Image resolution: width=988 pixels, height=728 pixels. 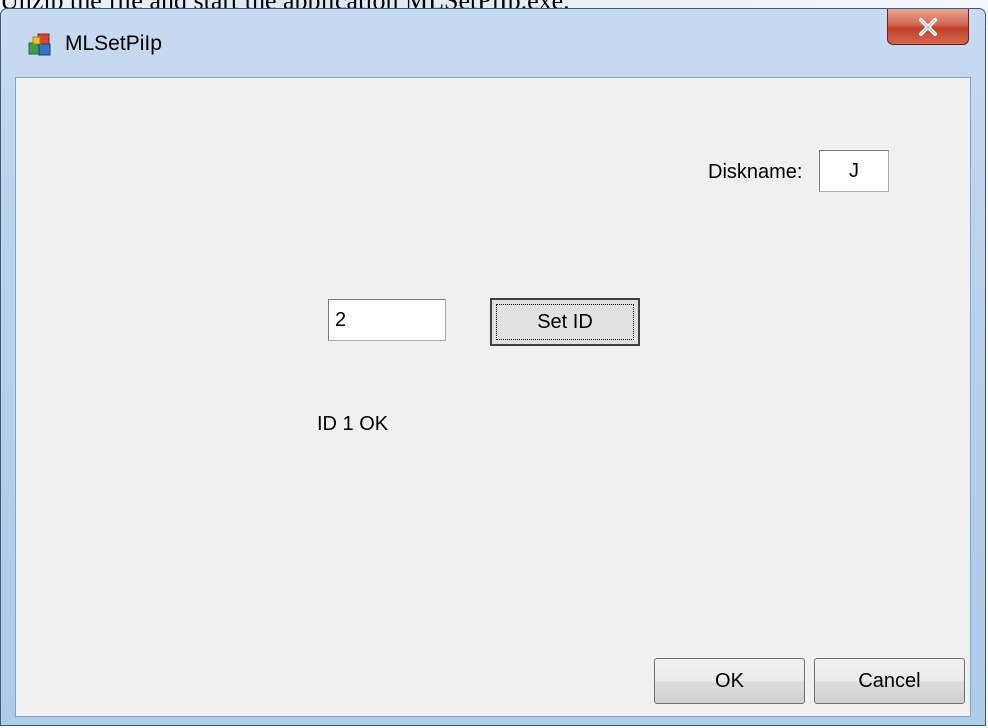 I want to click on close-icon, so click(x=928, y=27).